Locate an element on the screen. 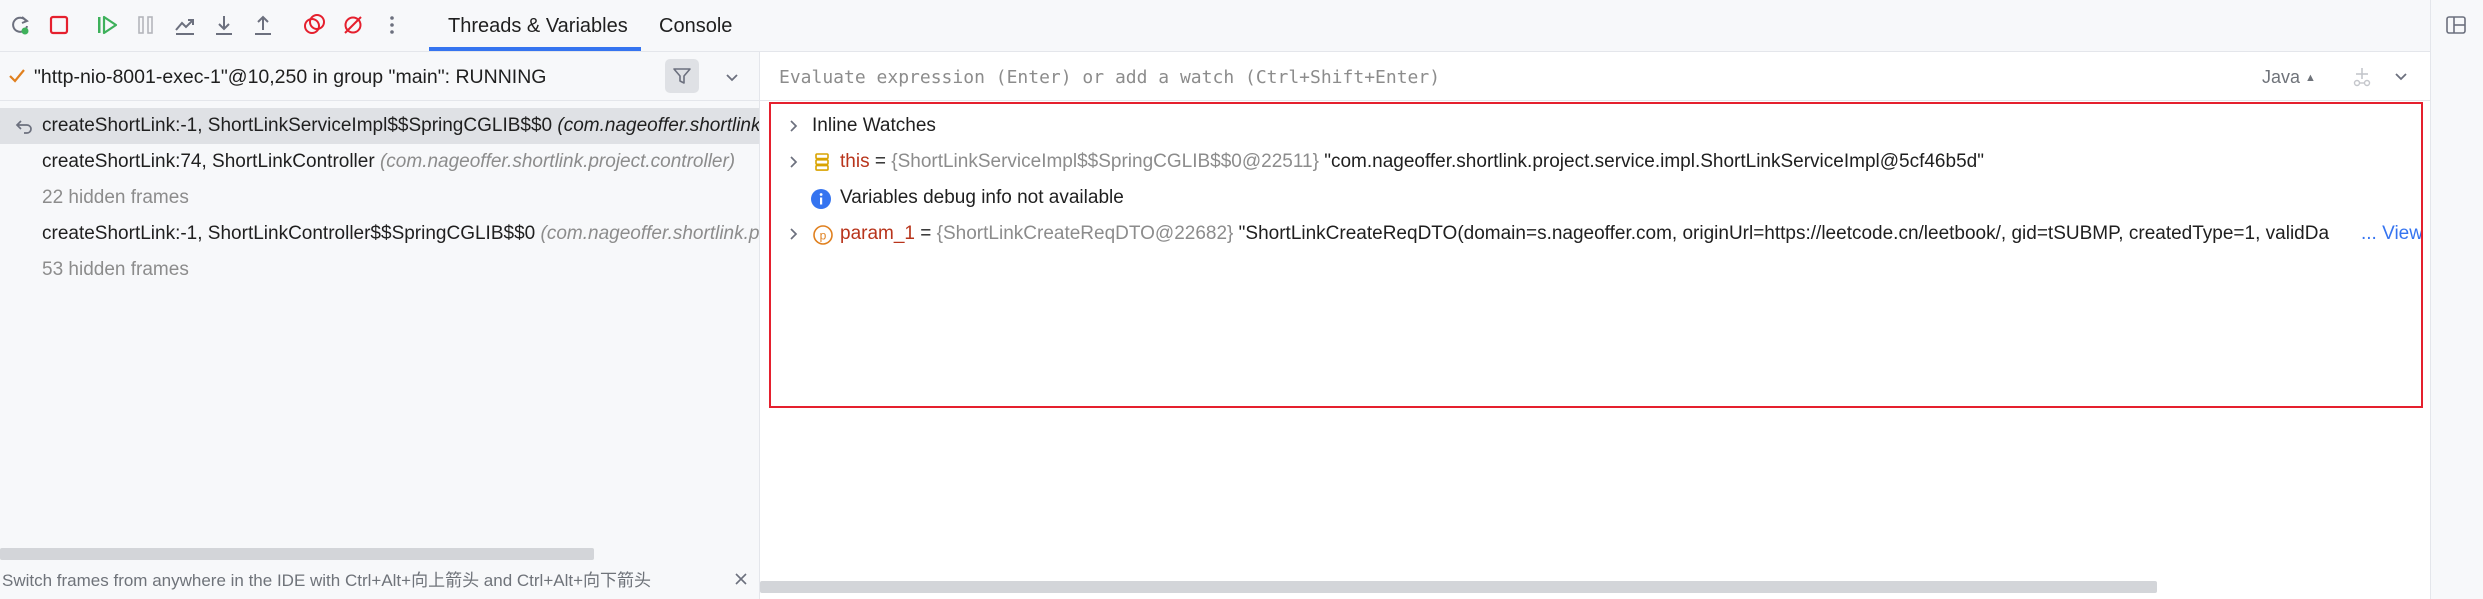  return-icon is located at coordinates (24, 126).